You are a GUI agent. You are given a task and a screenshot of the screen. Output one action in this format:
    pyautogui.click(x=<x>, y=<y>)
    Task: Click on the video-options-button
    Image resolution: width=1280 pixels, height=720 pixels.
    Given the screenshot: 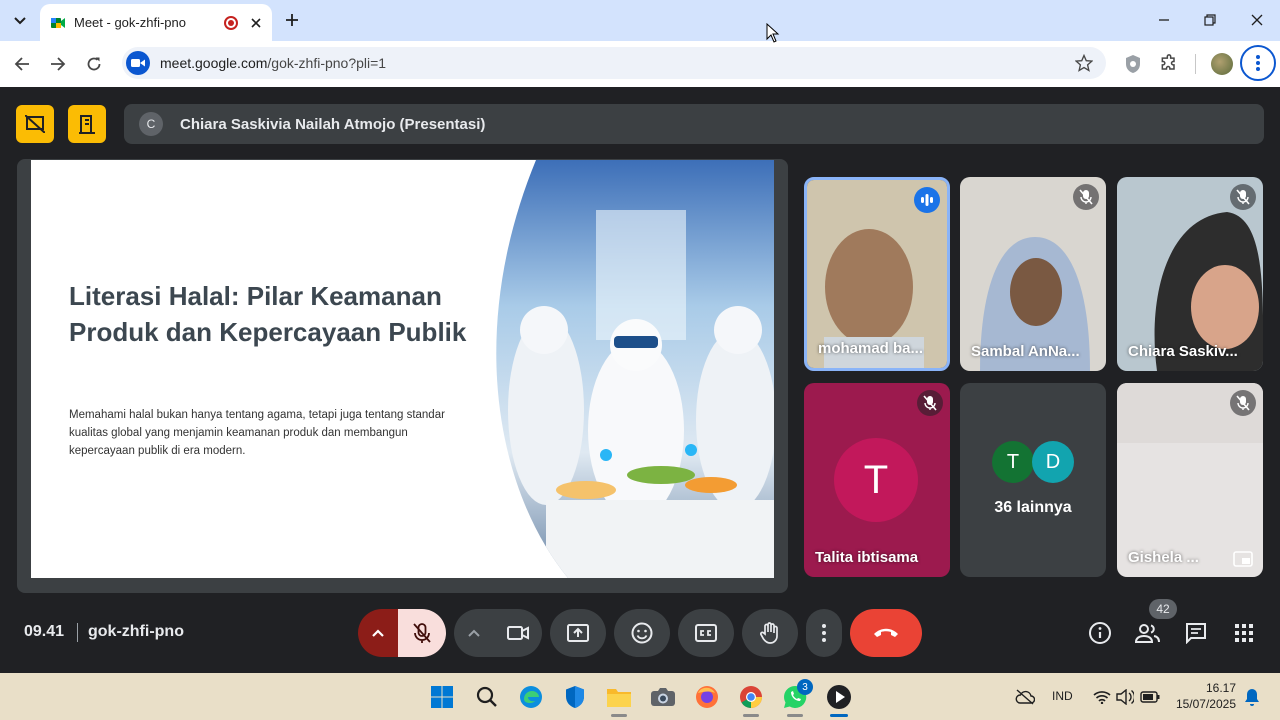 What is the action you would take?
    pyautogui.click(x=474, y=633)
    